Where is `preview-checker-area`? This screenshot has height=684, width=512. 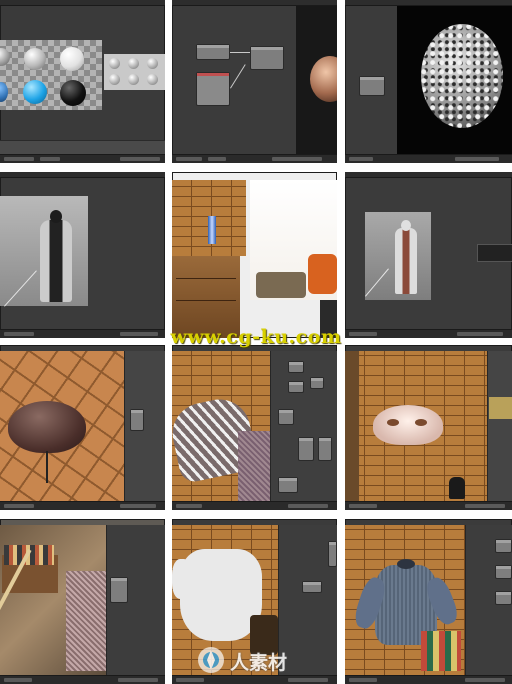
preview-checker-area is located at coordinates (51, 75).